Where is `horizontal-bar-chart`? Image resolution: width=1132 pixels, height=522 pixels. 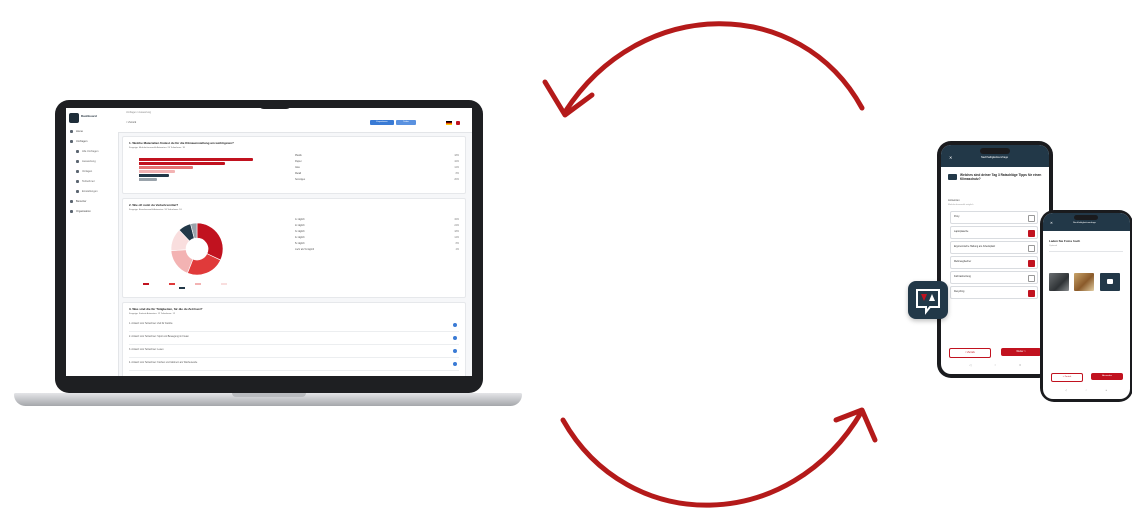
horizontal-bar-chart is located at coordinates (209, 172).